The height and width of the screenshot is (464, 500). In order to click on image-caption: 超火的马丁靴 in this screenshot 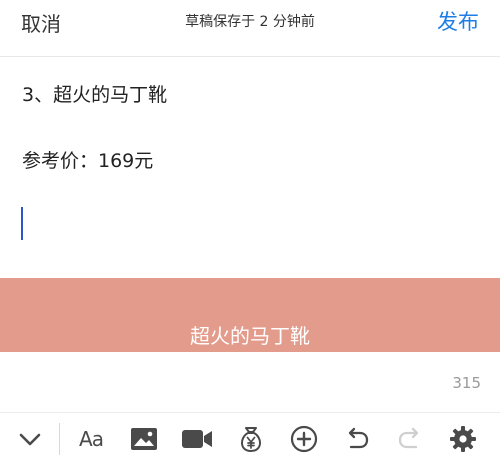, I will do `click(250, 336)`.